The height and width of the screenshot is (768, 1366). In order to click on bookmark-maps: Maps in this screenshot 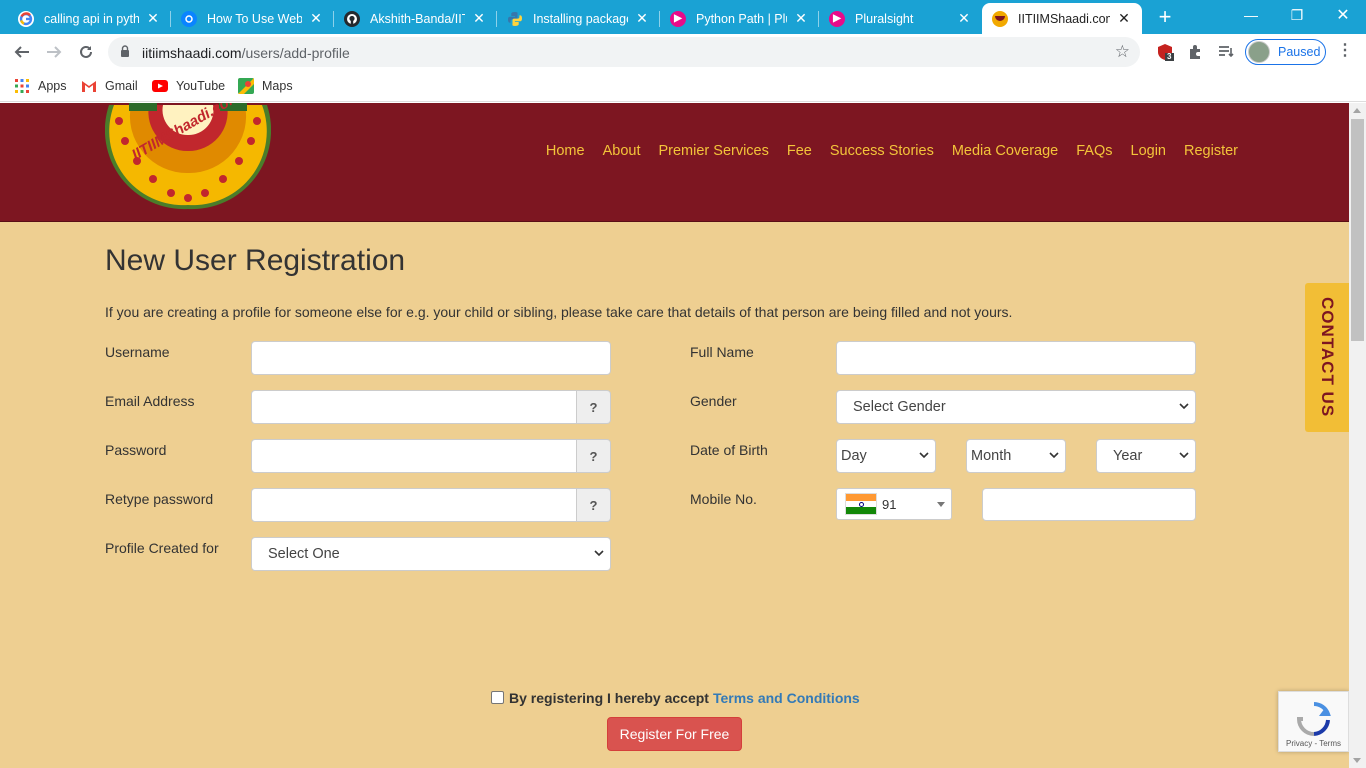, I will do `click(265, 86)`.